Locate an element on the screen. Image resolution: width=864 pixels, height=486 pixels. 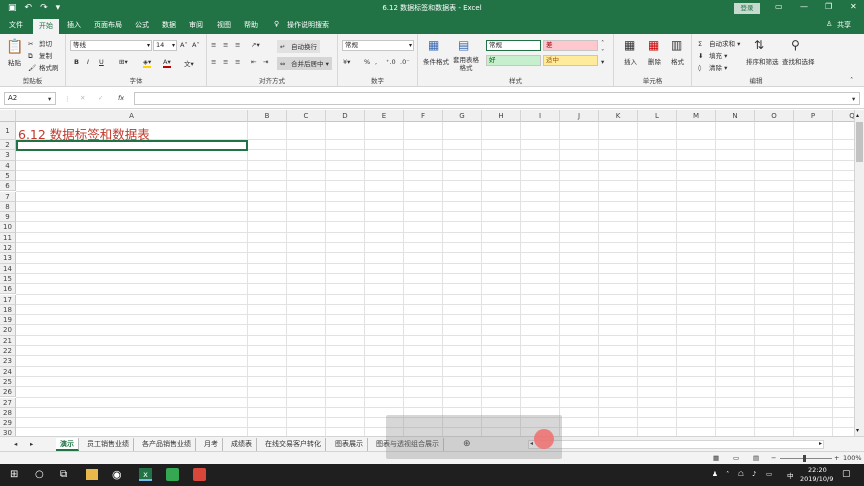
find-icon: ⚲ is located at coordinates (795, 45).